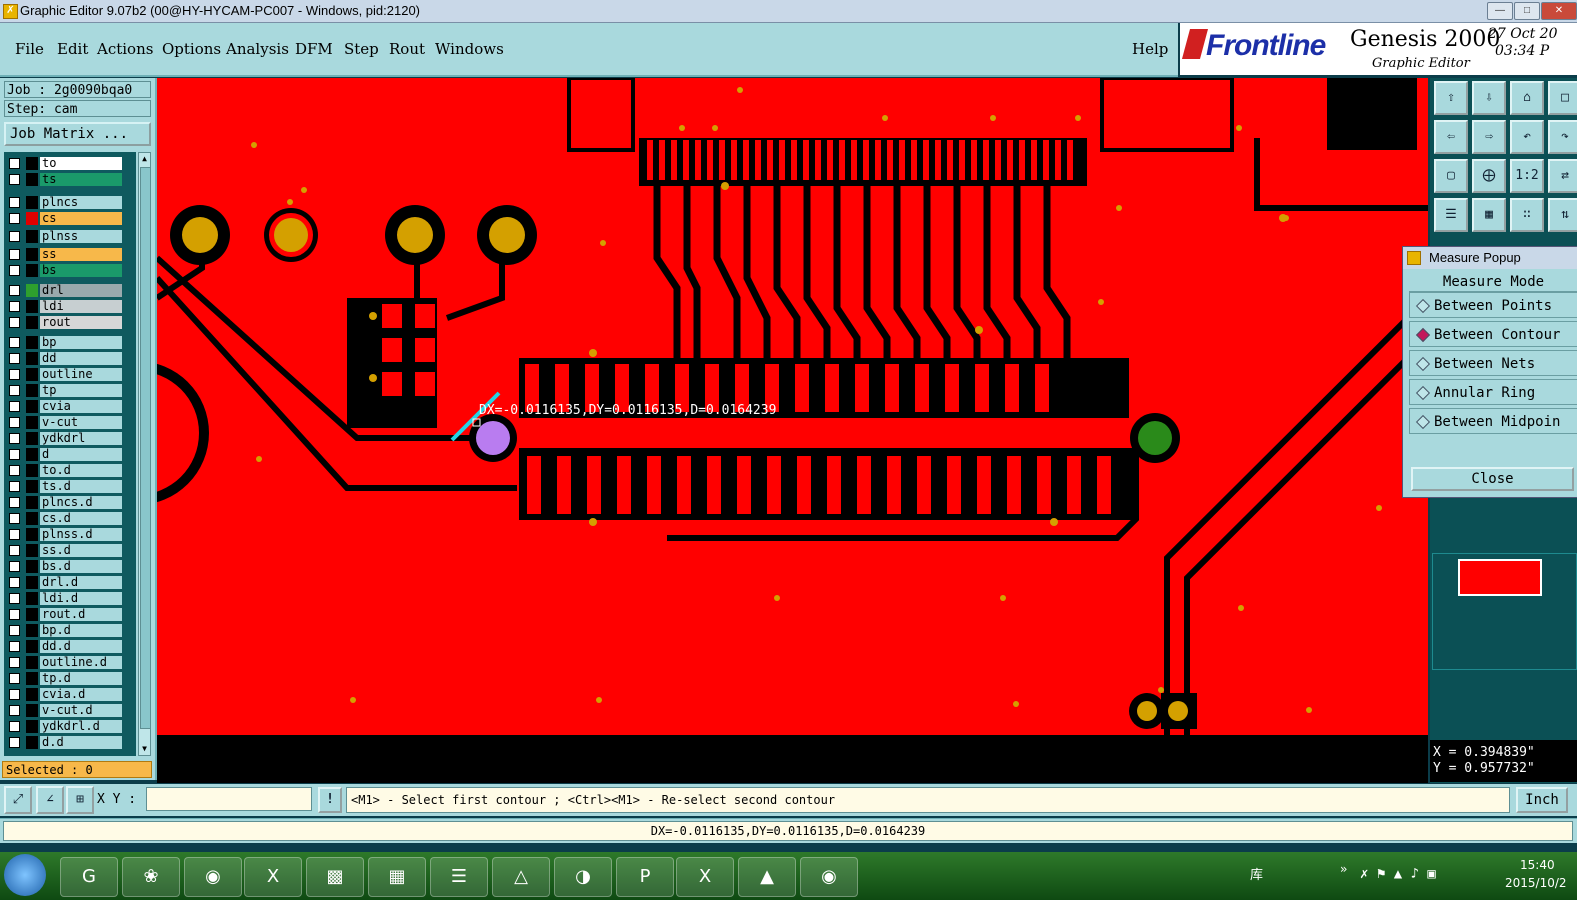 Image resolution: width=1577 pixels, height=900 pixels. Describe the element at coordinates (70, 454) in the screenshot. I see `layer-row: d` at that location.